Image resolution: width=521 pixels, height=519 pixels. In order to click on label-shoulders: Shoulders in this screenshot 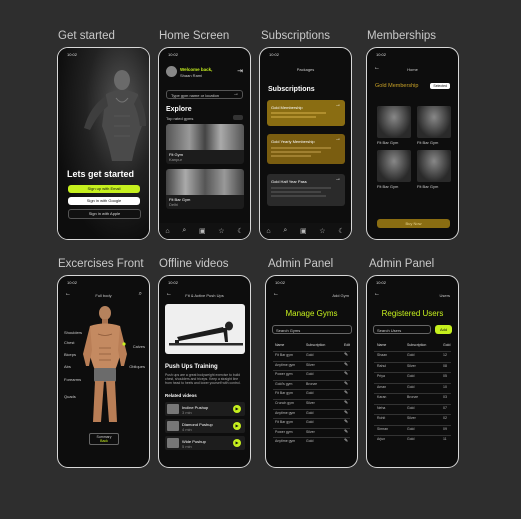, I will do `click(73, 332)`.